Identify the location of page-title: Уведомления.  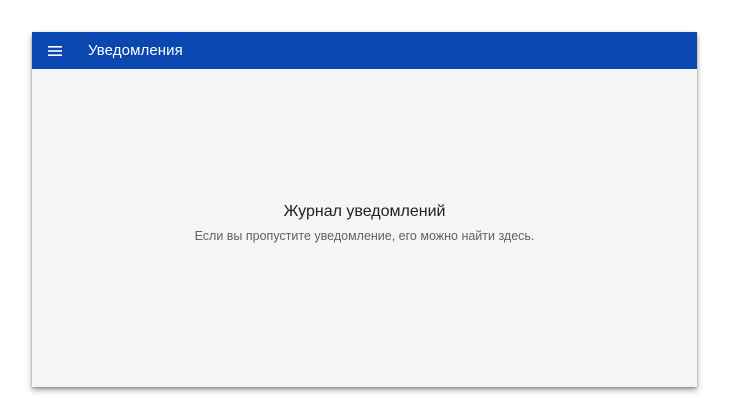
(135, 50).